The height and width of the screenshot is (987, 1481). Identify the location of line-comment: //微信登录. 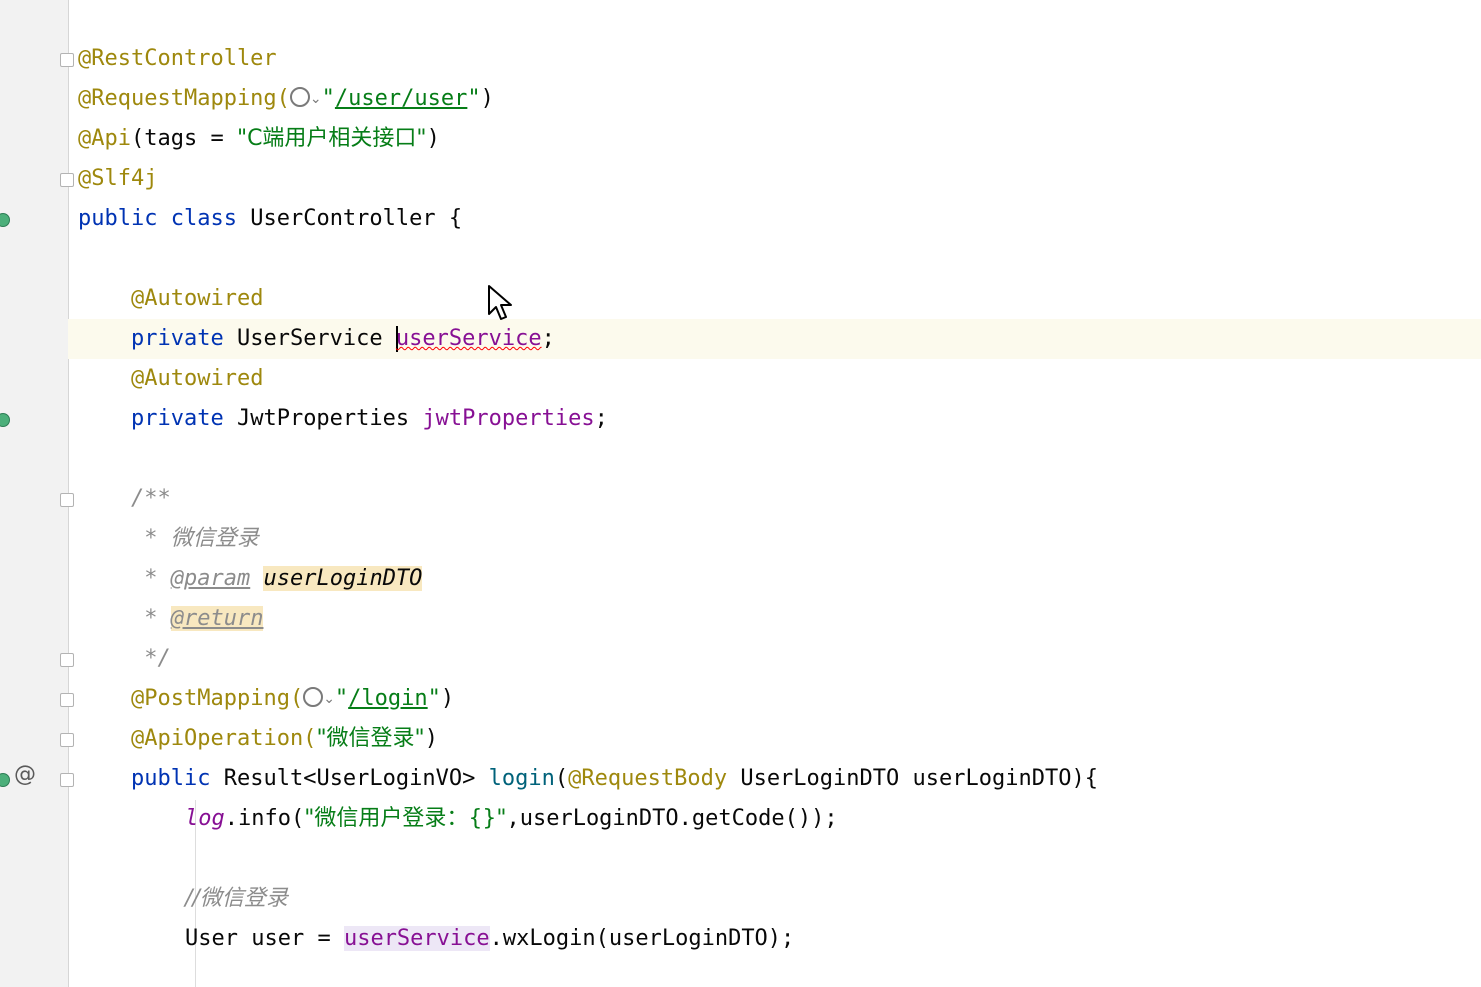
(236, 898).